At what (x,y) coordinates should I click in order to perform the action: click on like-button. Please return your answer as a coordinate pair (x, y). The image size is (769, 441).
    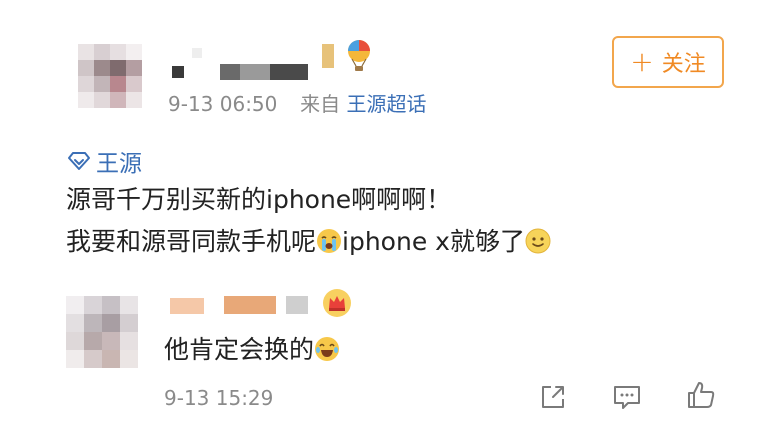
    Looking at the image, I should click on (701, 395).